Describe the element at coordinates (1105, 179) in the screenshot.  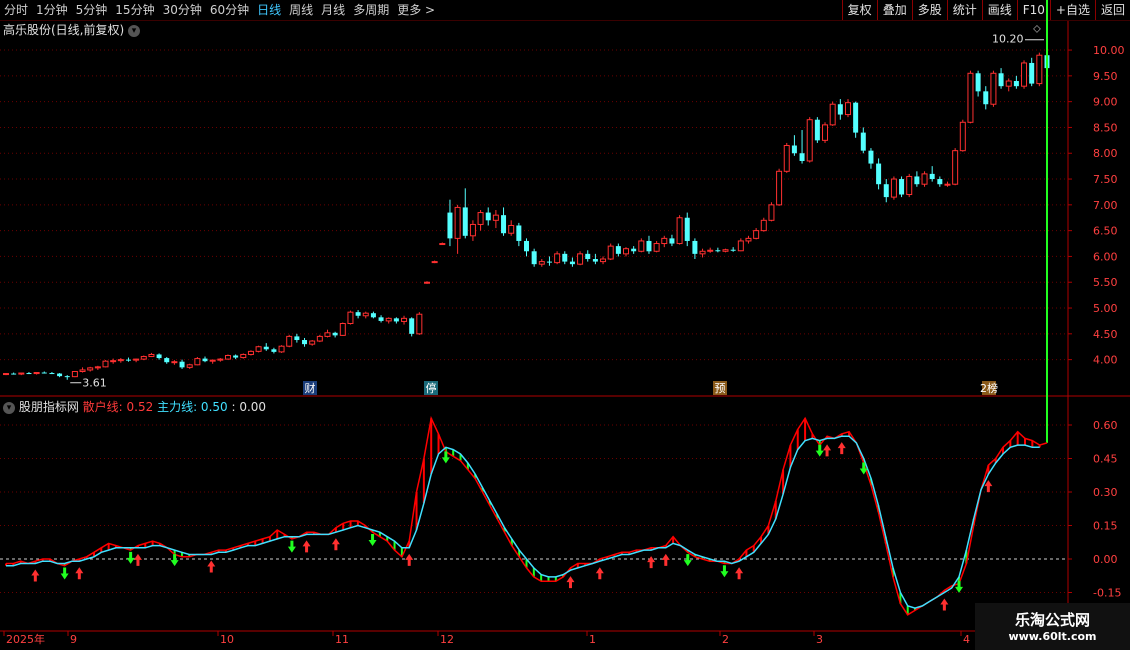
I see `price-tick-label: 7.50` at that location.